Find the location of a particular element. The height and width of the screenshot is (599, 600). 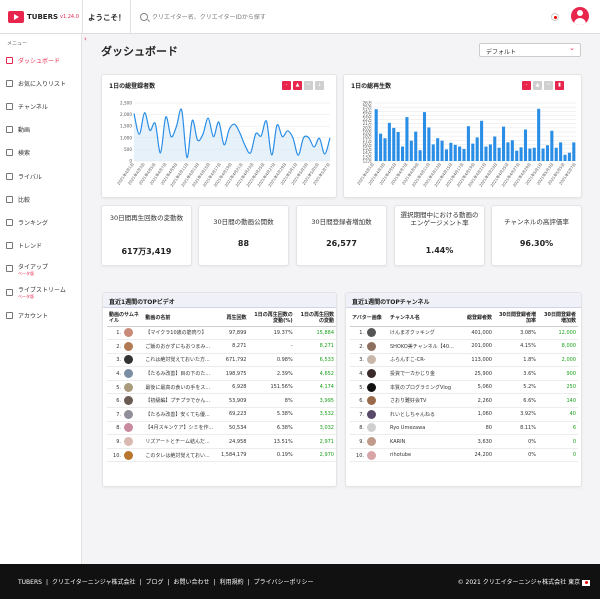

table-row: 5. 最後に最高の食いの手をス... 6,928 151.56% 4,174 is located at coordinates (221, 387).